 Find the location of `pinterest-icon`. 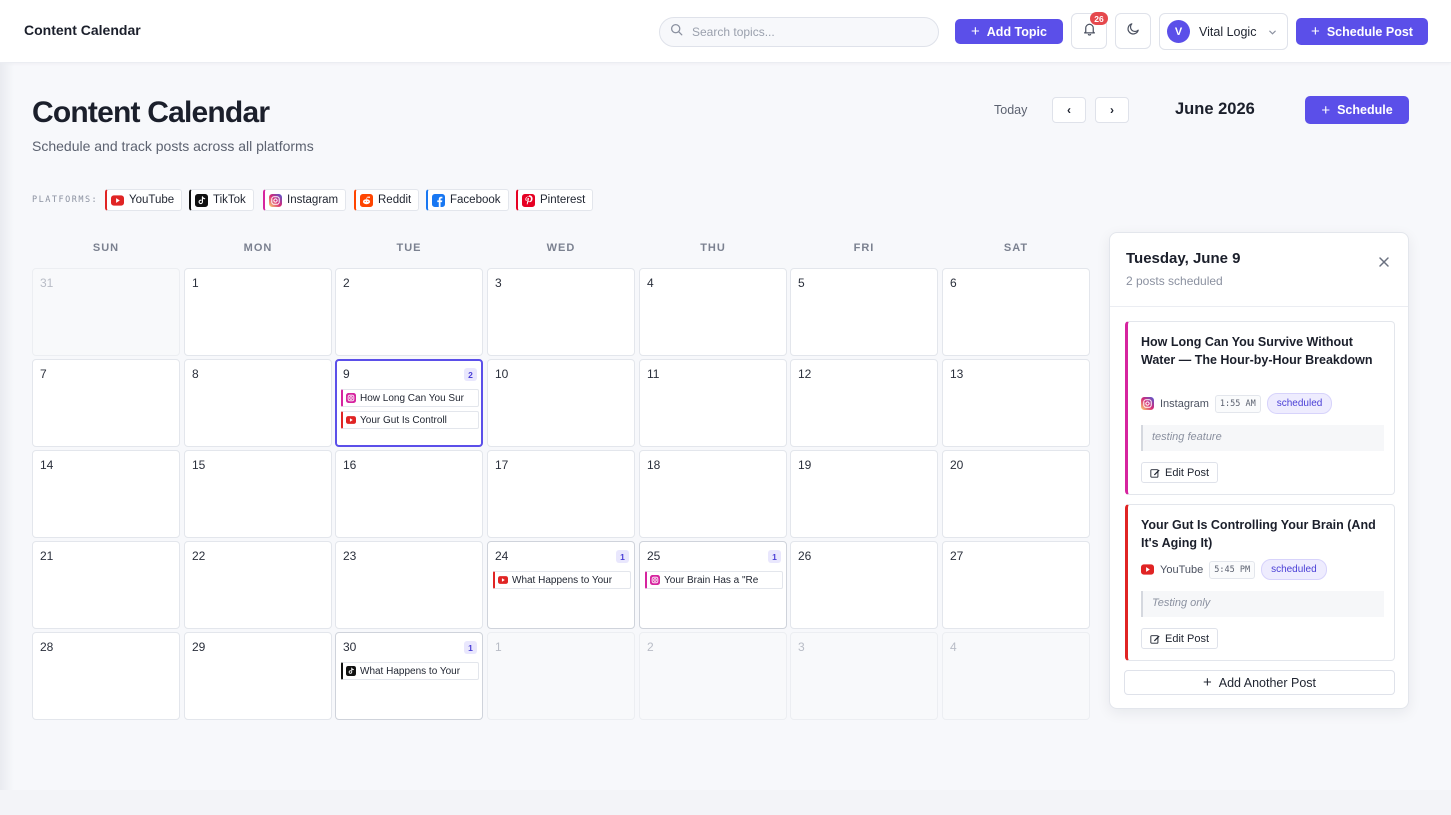

pinterest-icon is located at coordinates (528, 200).